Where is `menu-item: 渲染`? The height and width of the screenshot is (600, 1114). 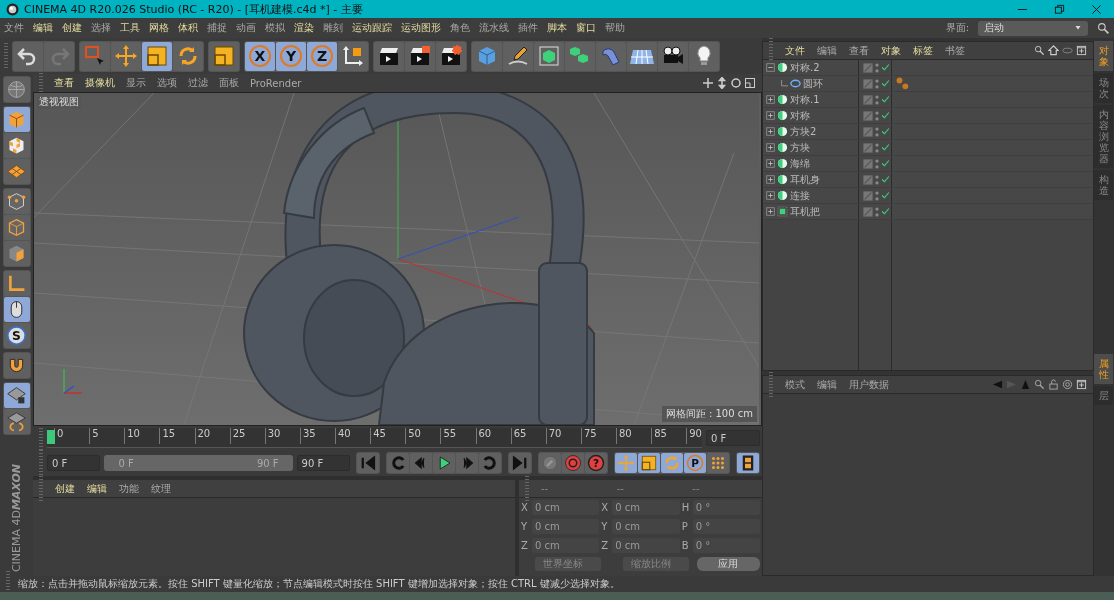 menu-item: 渲染 is located at coordinates (304, 28).